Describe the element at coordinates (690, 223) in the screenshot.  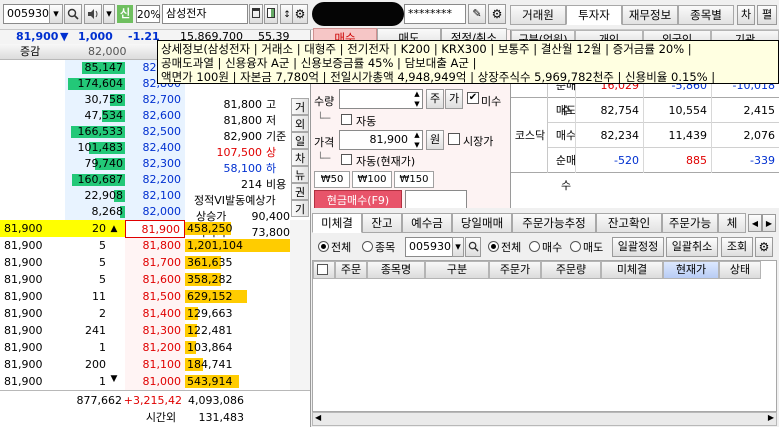
I see `bottom-tab: 주문가능` at that location.